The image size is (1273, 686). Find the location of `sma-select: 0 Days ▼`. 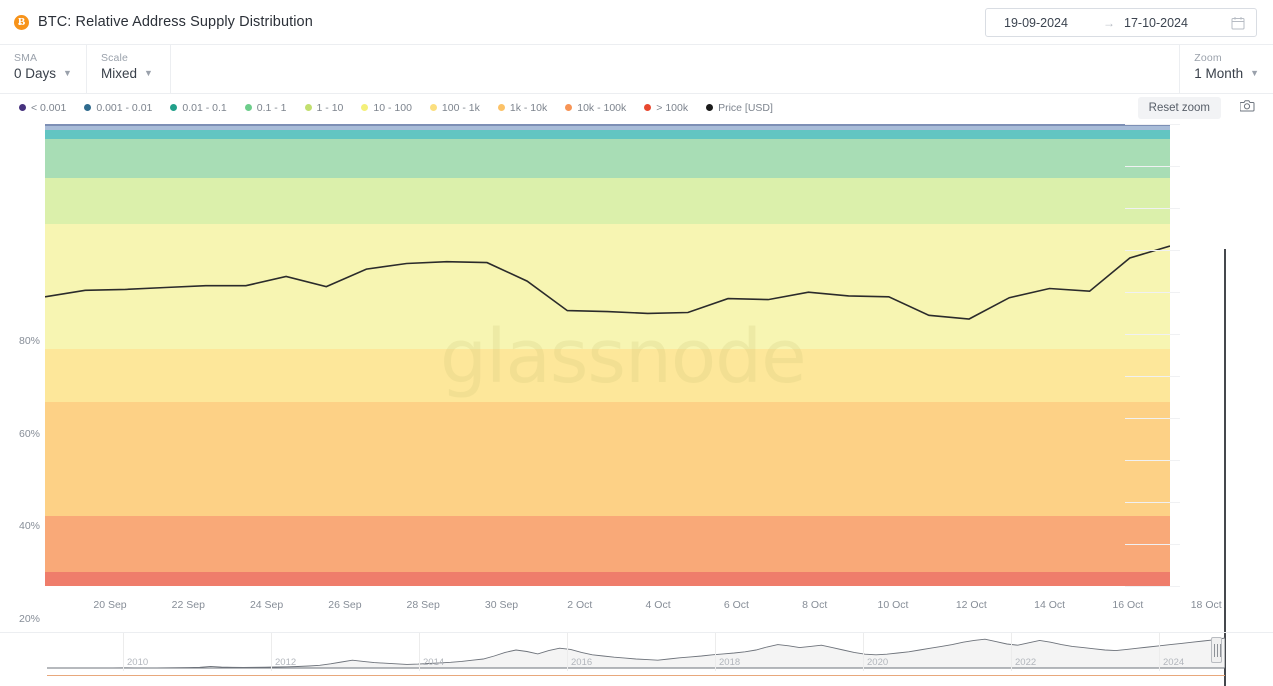

sma-select: 0 Days ▼ is located at coordinates (43, 73).